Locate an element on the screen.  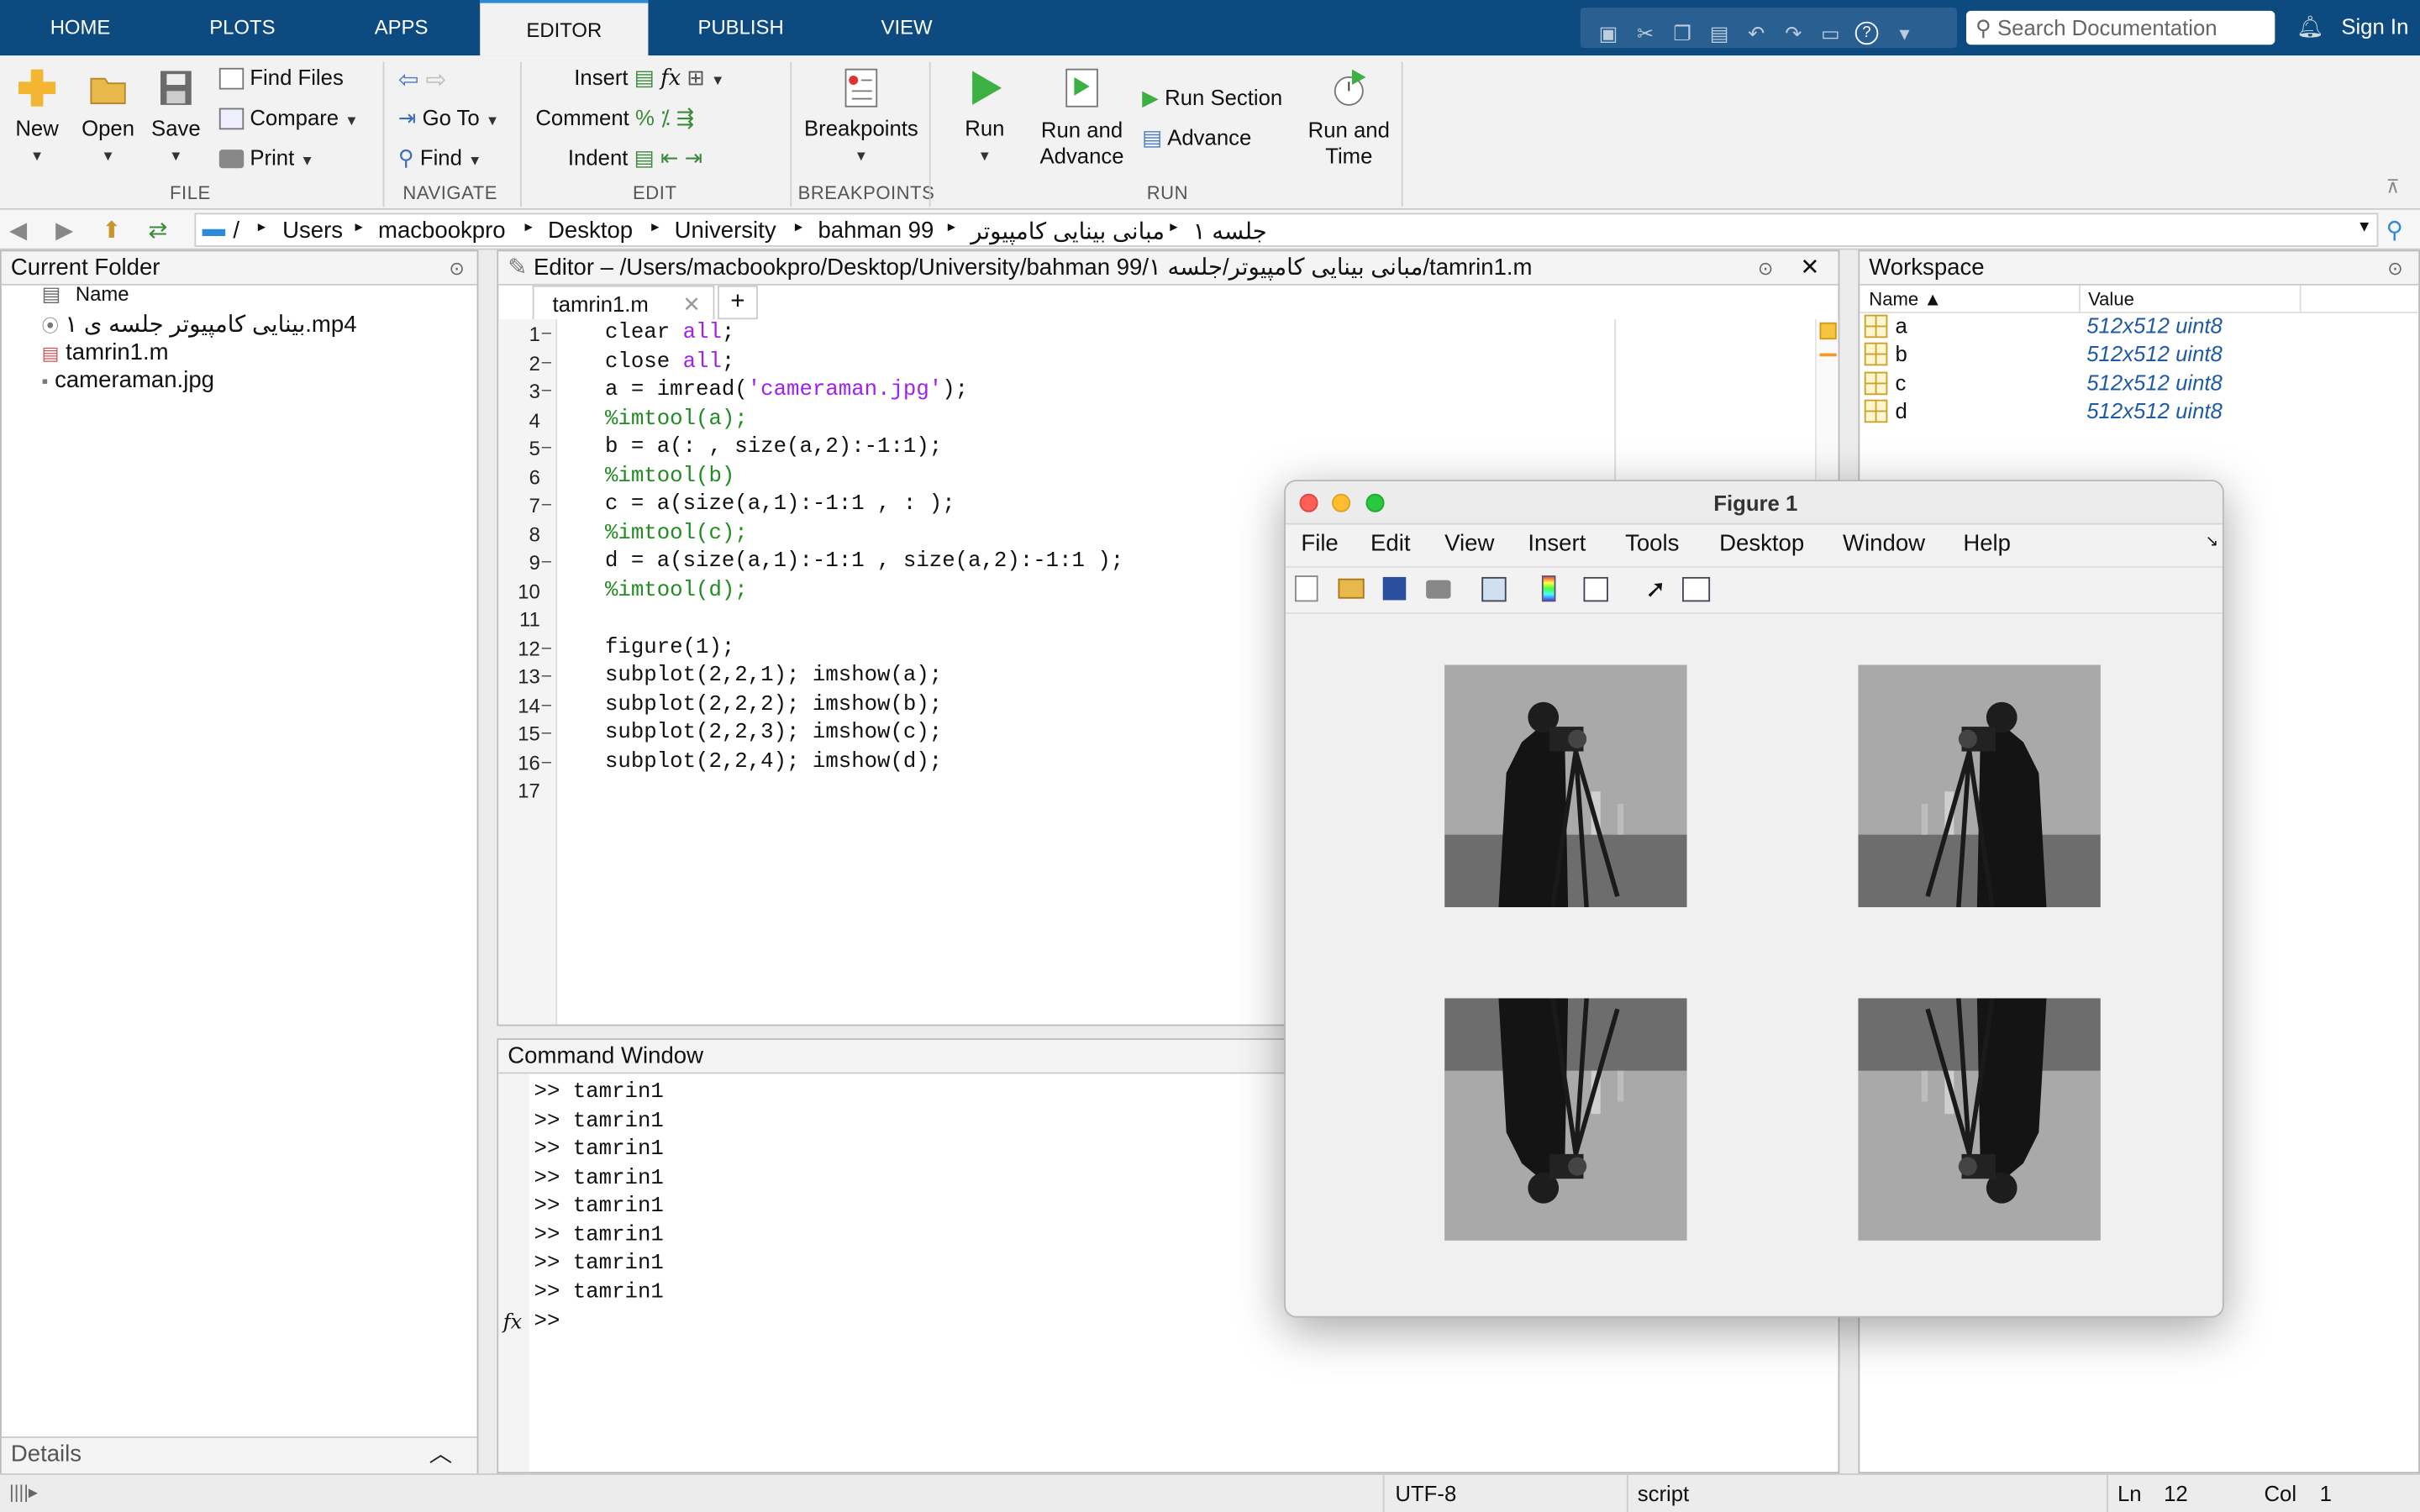
table-row: b 512x512 uint8 is located at coordinates (2139, 355).